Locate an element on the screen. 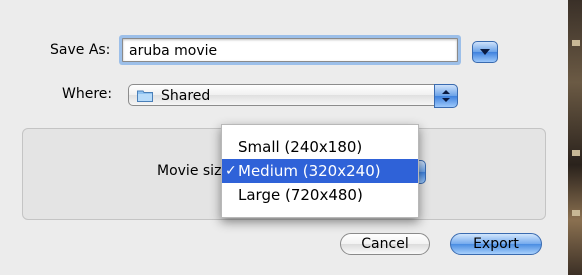  cancel-button: Cancel is located at coordinates (385, 244).